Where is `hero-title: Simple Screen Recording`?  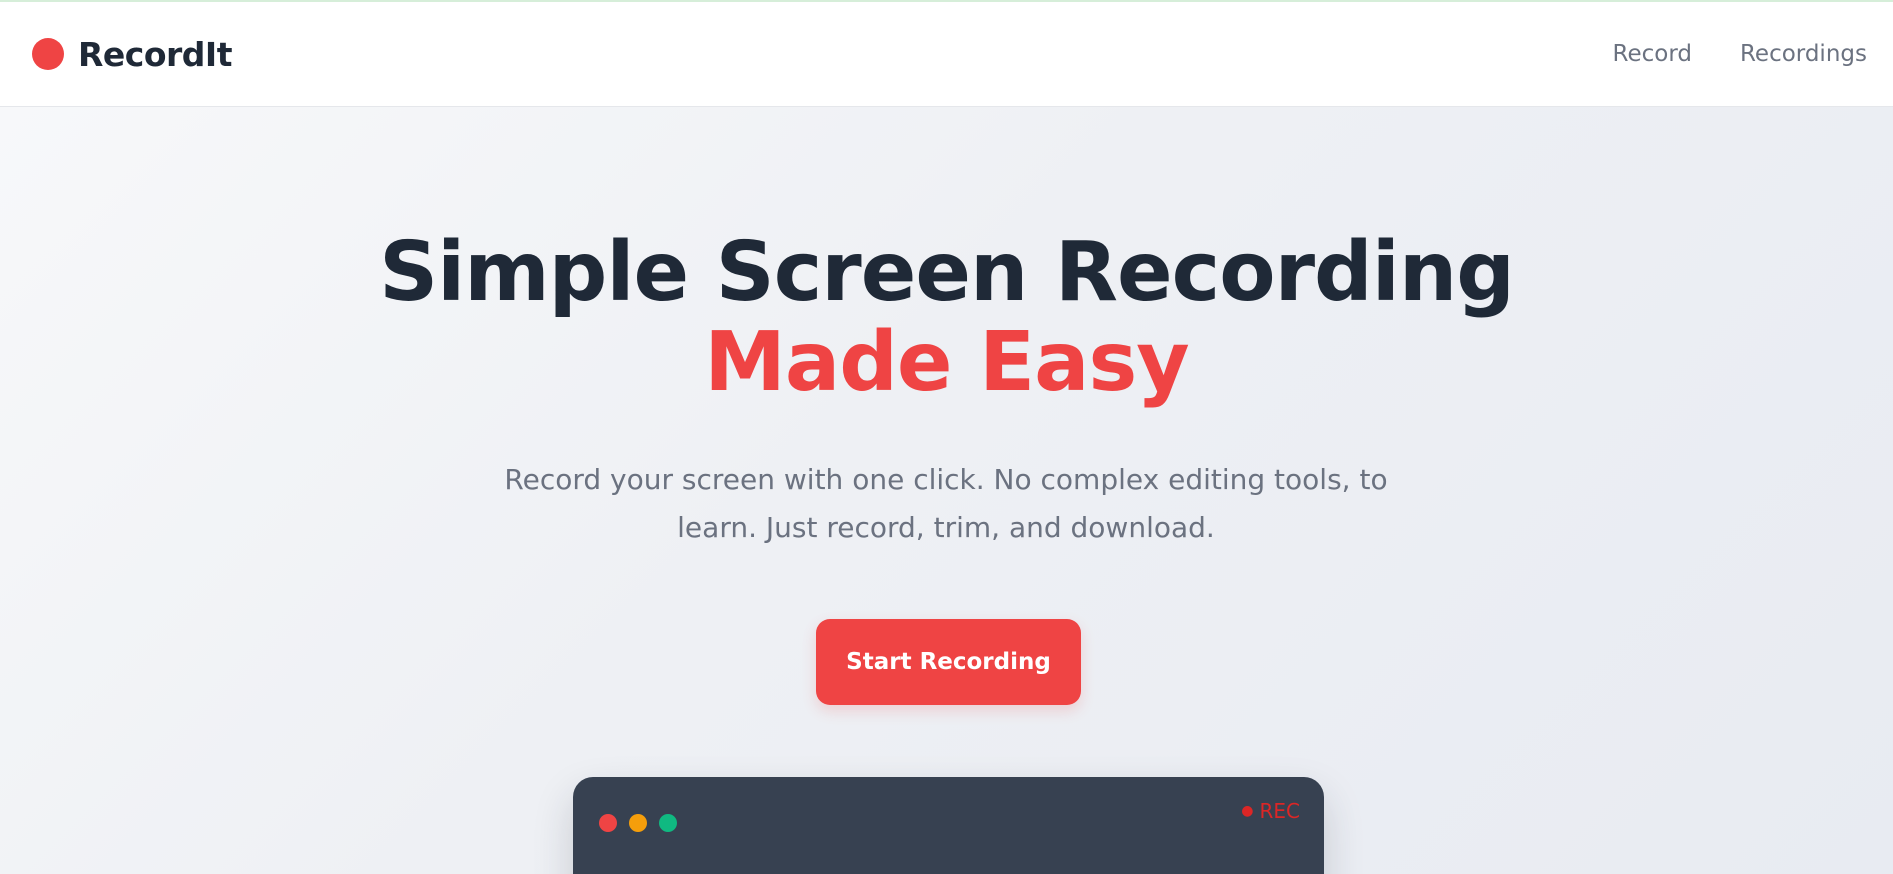
hero-title: Simple Screen Recording is located at coordinates (947, 272).